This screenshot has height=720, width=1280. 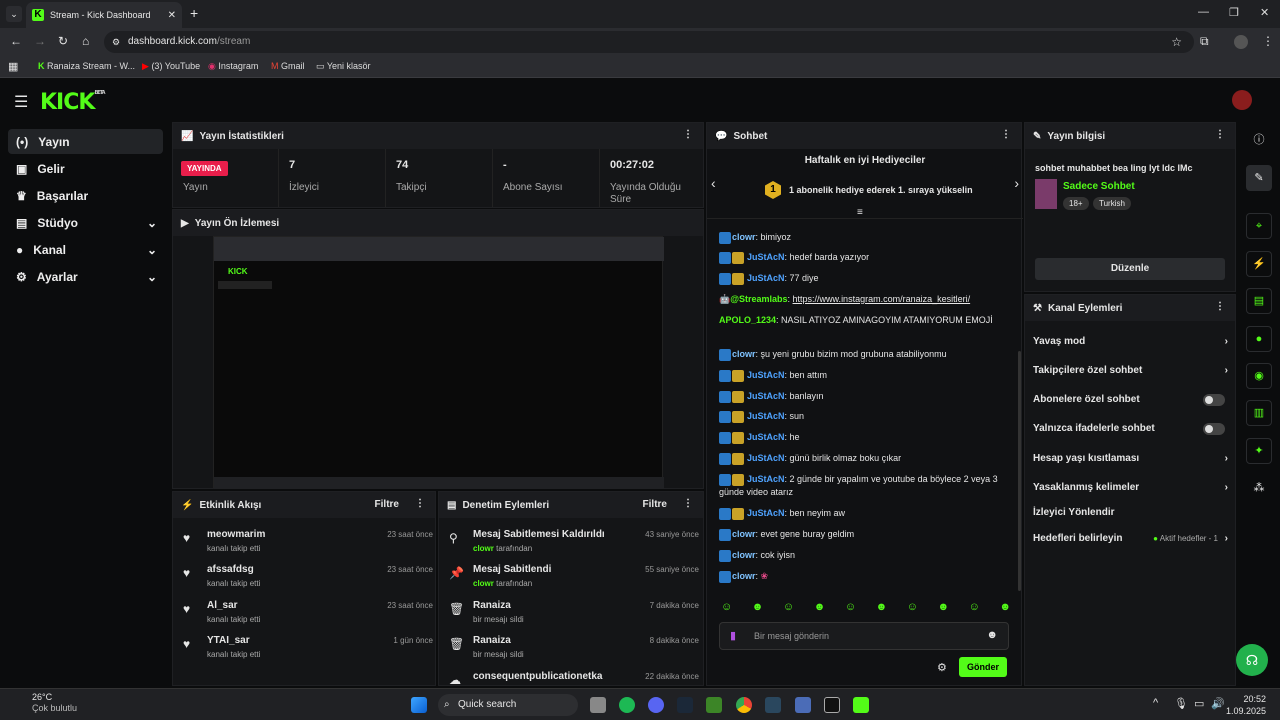 What do you see at coordinates (233, 66) in the screenshot?
I see `bookmark-instagram: ◉ Instagram` at bounding box center [233, 66].